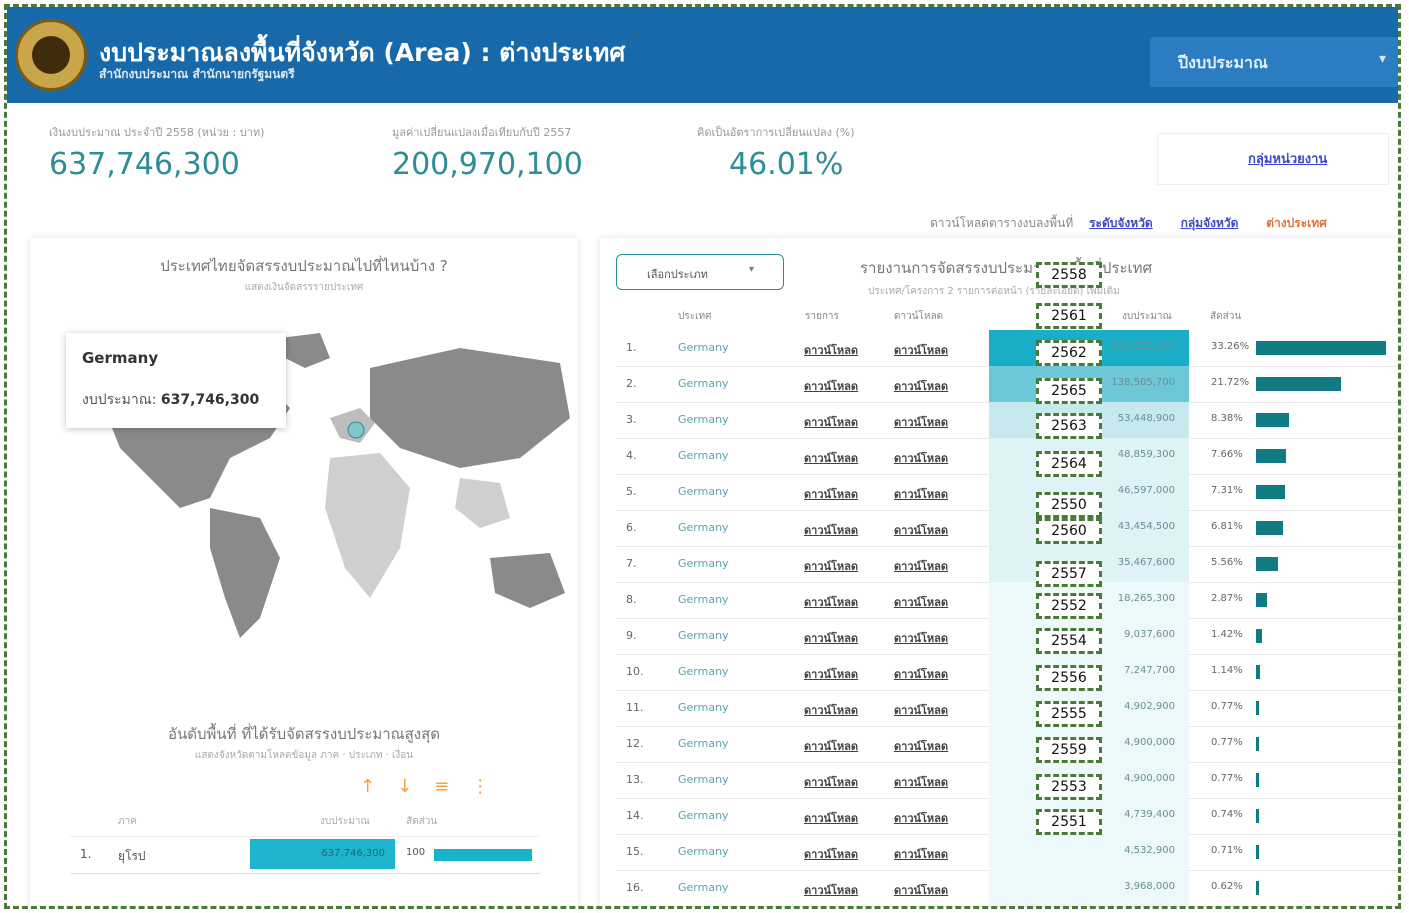  Describe the element at coordinates (86, 854) in the screenshot. I see `ranking-no: 1.` at that location.